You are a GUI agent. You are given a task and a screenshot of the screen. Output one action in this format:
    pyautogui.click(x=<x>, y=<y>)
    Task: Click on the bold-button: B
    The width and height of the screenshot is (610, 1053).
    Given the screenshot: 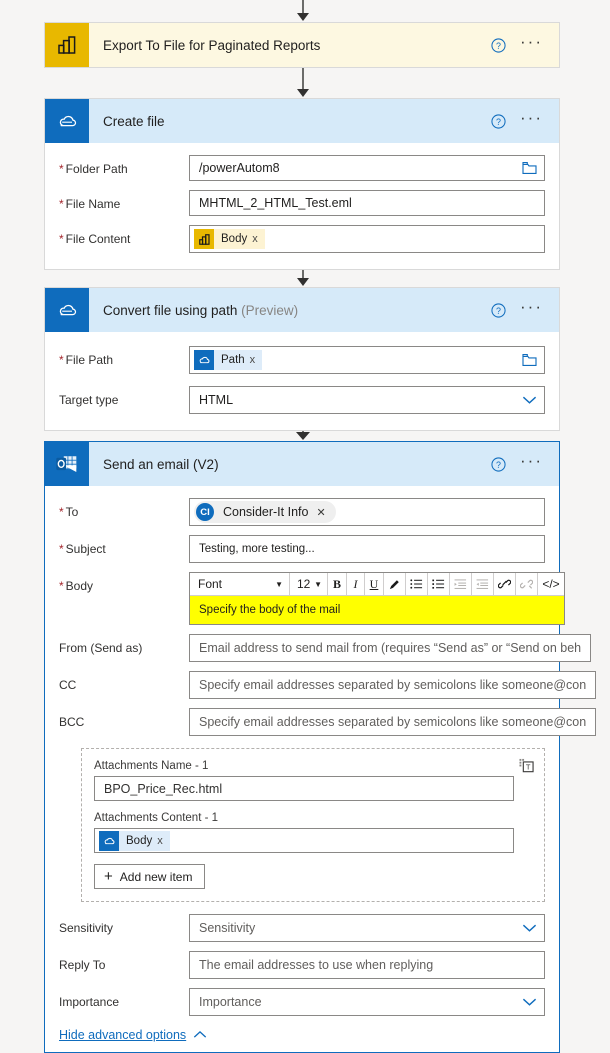 What is the action you would take?
    pyautogui.click(x=337, y=584)
    